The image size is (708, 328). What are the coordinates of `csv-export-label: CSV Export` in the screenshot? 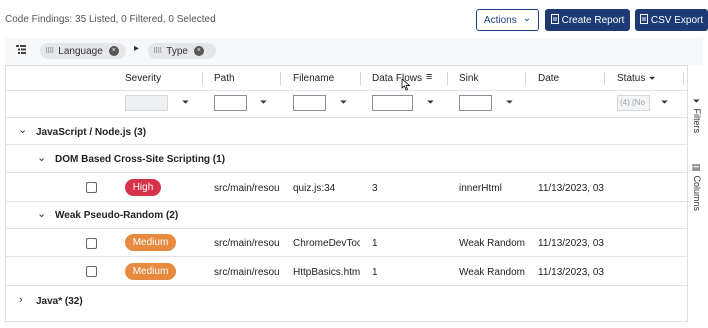 It's located at (677, 20).